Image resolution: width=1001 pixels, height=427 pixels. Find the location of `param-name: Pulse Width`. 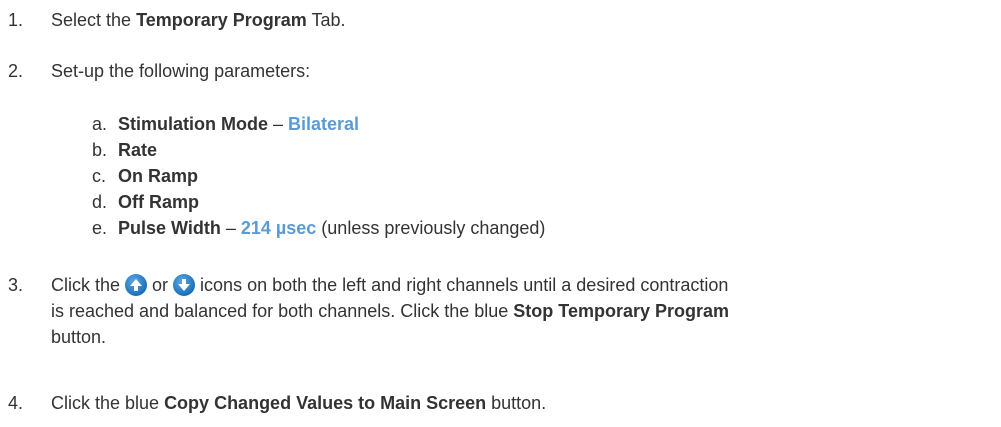

param-name: Pulse Width is located at coordinates (169, 228).